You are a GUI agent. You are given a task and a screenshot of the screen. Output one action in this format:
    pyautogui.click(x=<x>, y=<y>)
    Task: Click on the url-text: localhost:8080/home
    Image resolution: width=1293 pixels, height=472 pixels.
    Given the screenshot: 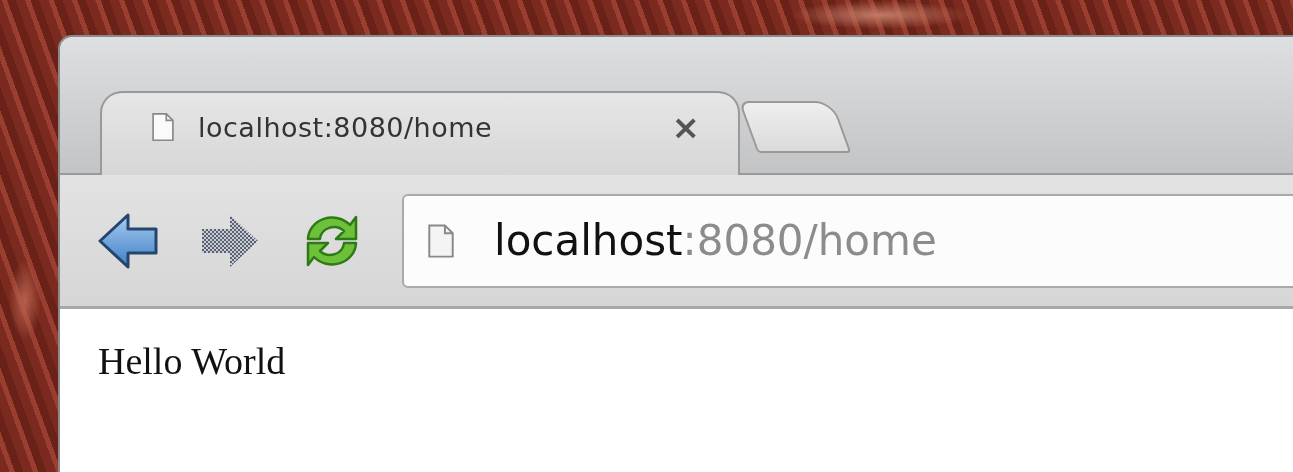 What is the action you would take?
    pyautogui.click(x=715, y=240)
    